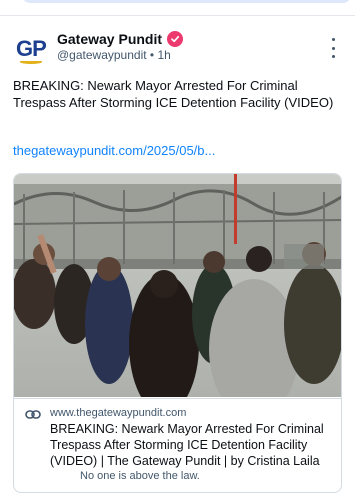 The width and height of the screenshot is (355, 500). I want to click on author-name: Gateway Pundit, so click(109, 39).